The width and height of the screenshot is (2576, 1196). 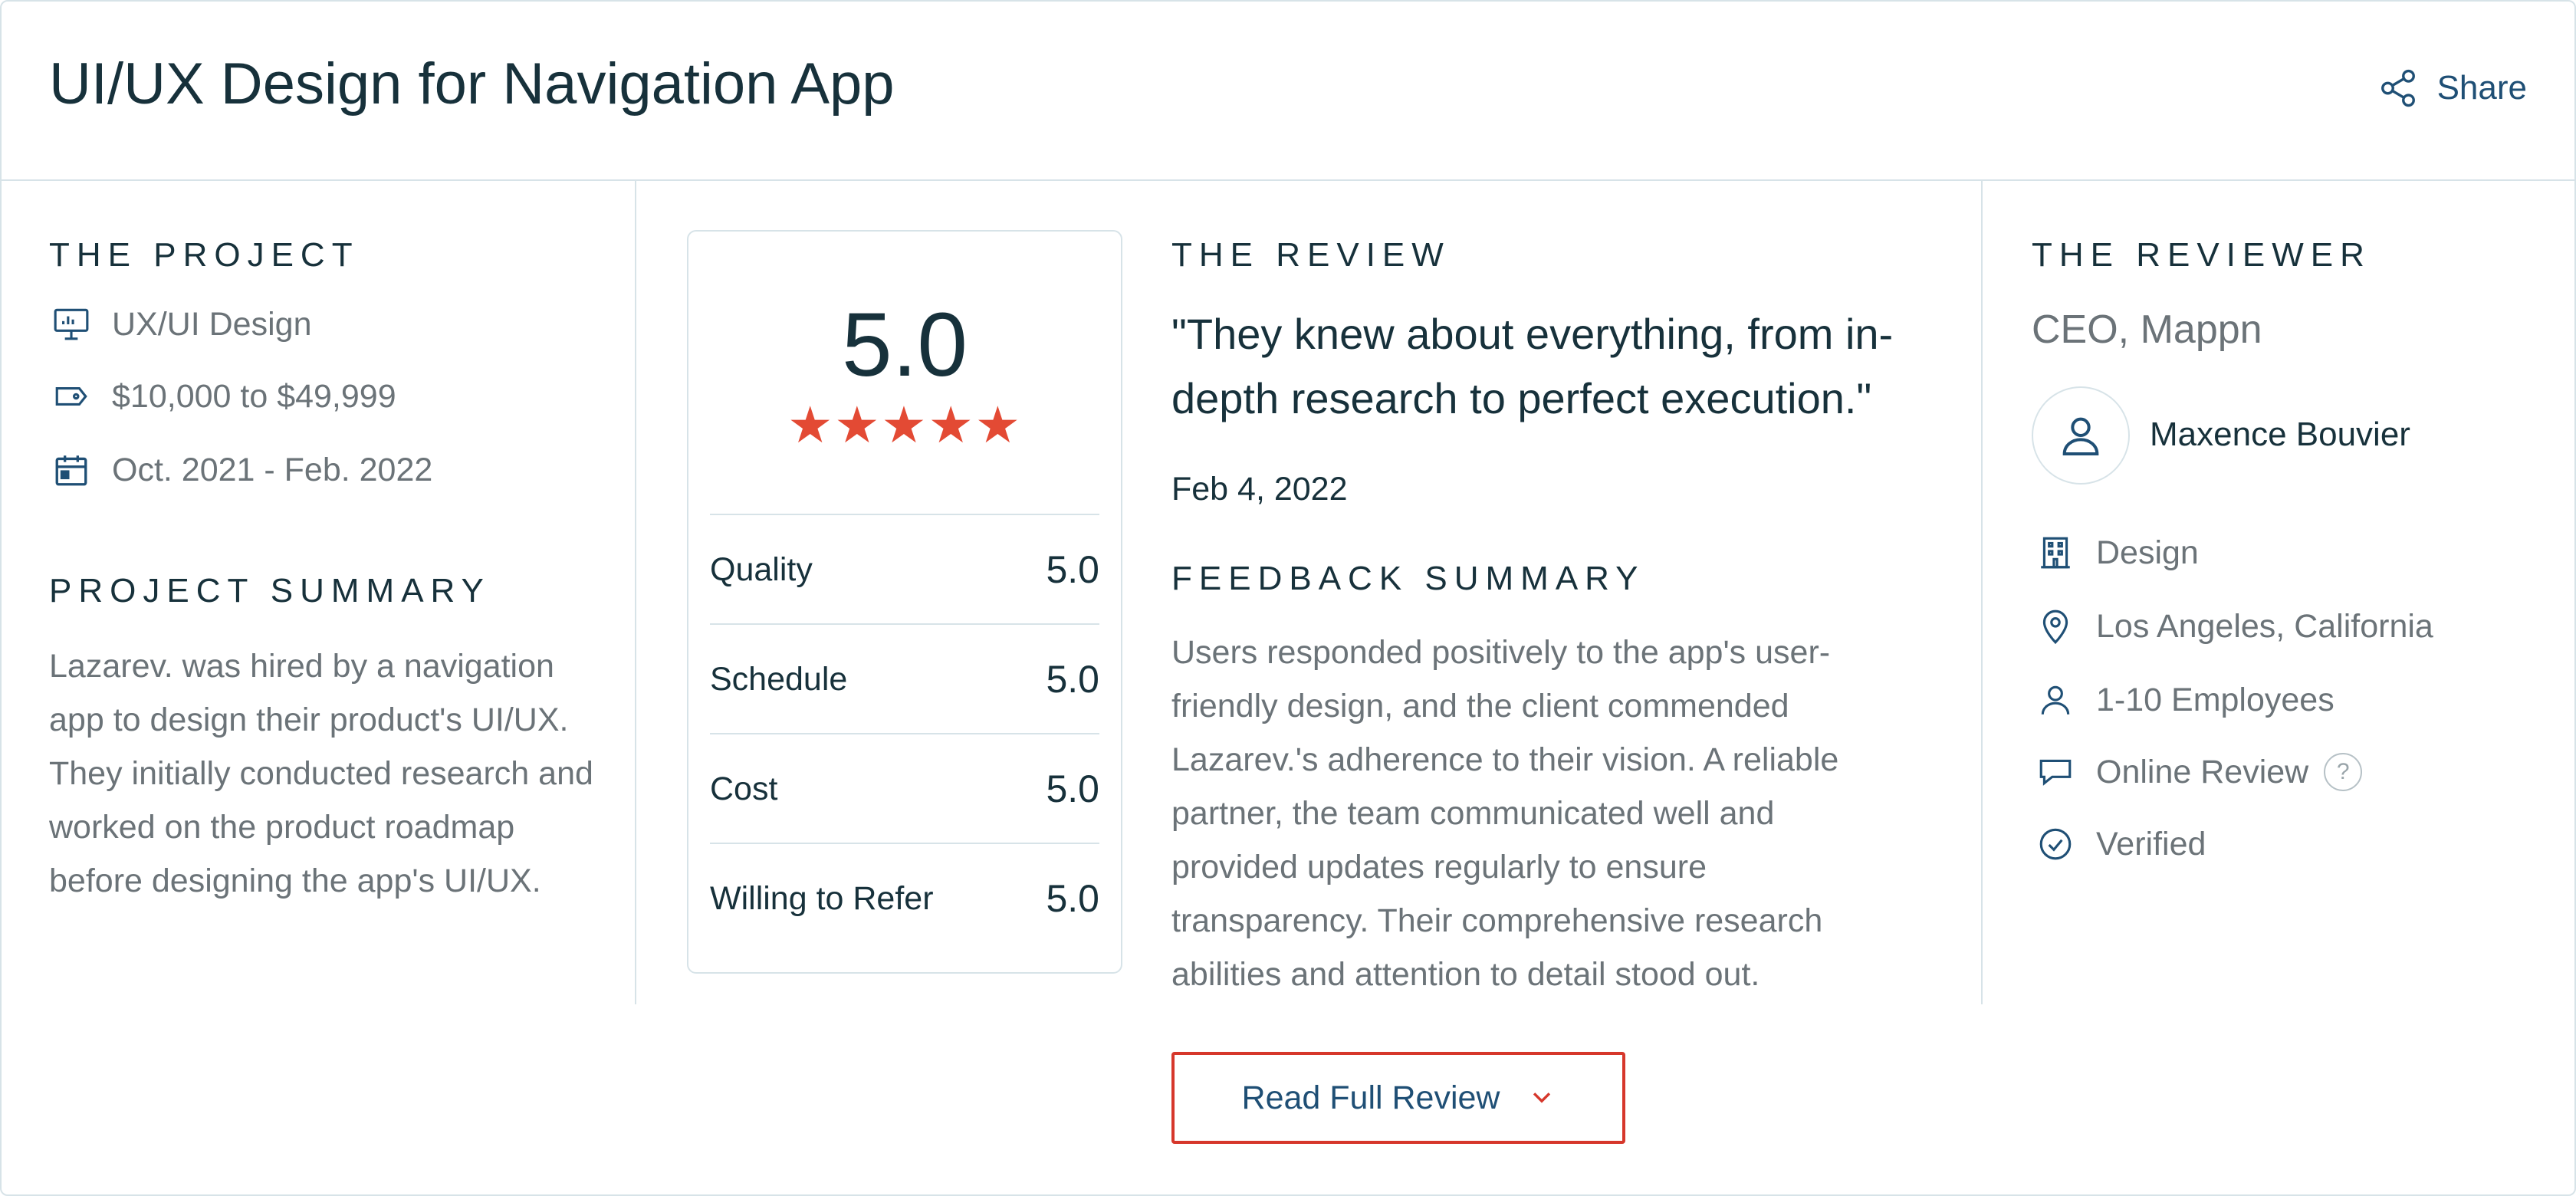 What do you see at coordinates (205, 255) in the screenshot?
I see `project-heading: THE PROJECT` at bounding box center [205, 255].